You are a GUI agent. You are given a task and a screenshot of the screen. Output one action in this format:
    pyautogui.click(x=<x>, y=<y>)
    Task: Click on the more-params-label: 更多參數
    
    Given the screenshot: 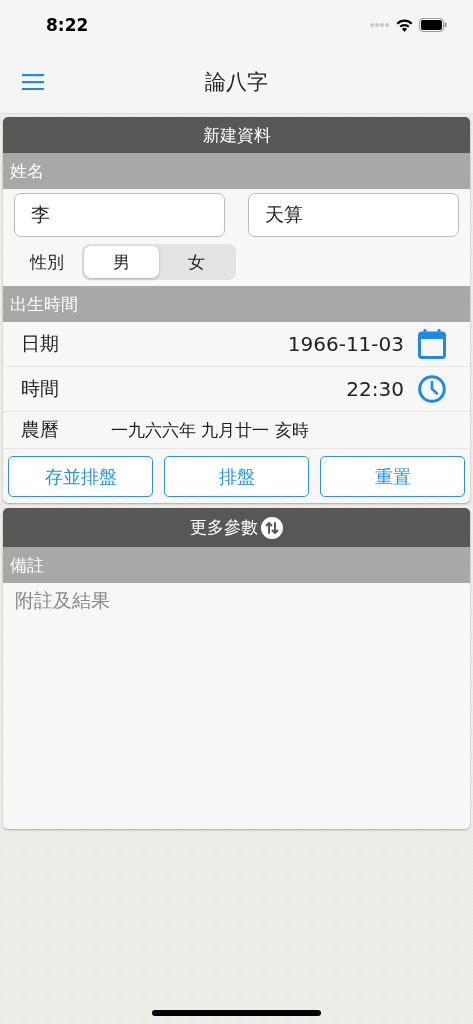 What is the action you would take?
    pyautogui.click(x=224, y=527)
    